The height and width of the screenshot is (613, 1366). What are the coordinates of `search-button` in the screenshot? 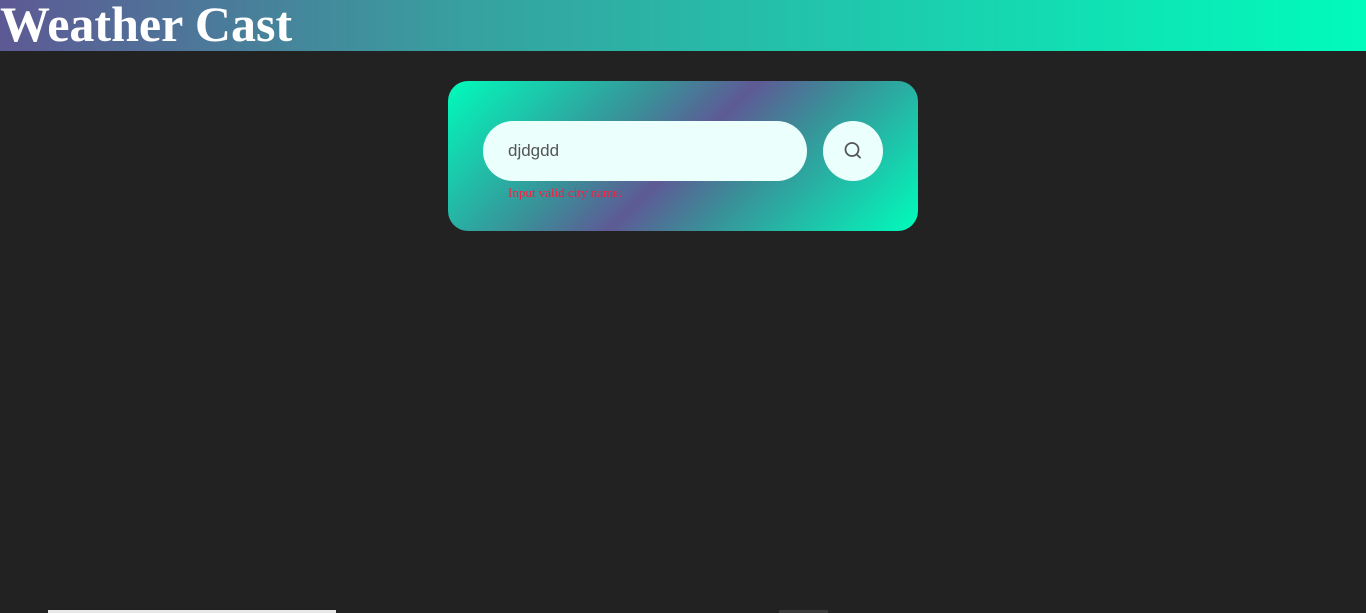 It's located at (853, 151).